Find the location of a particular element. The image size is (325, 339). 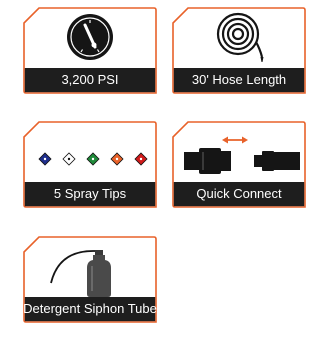

feature-card-pressure: 3,200 PSI is located at coordinates (90, 50).